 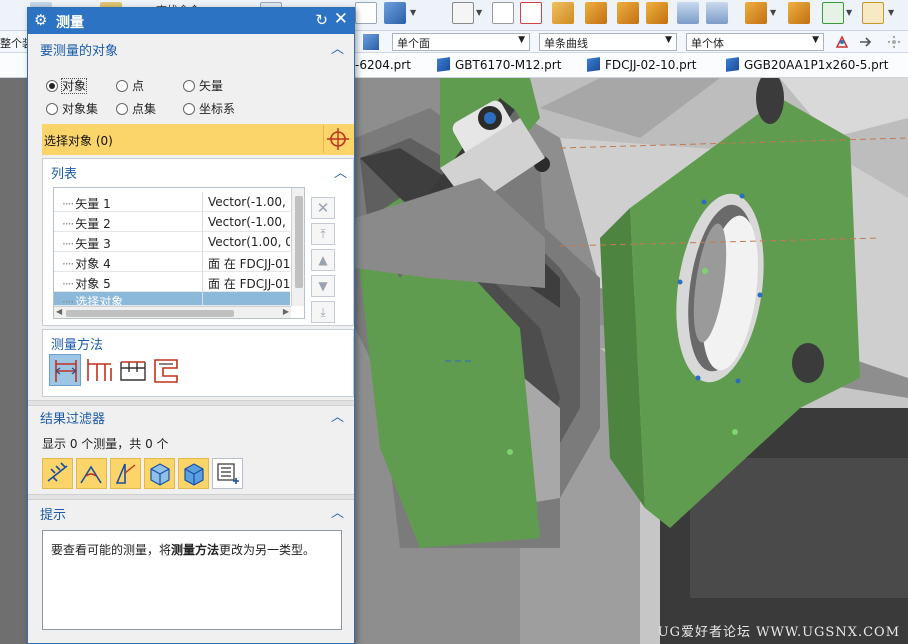 What do you see at coordinates (503, 13) in the screenshot?
I see `line-icon` at bounding box center [503, 13].